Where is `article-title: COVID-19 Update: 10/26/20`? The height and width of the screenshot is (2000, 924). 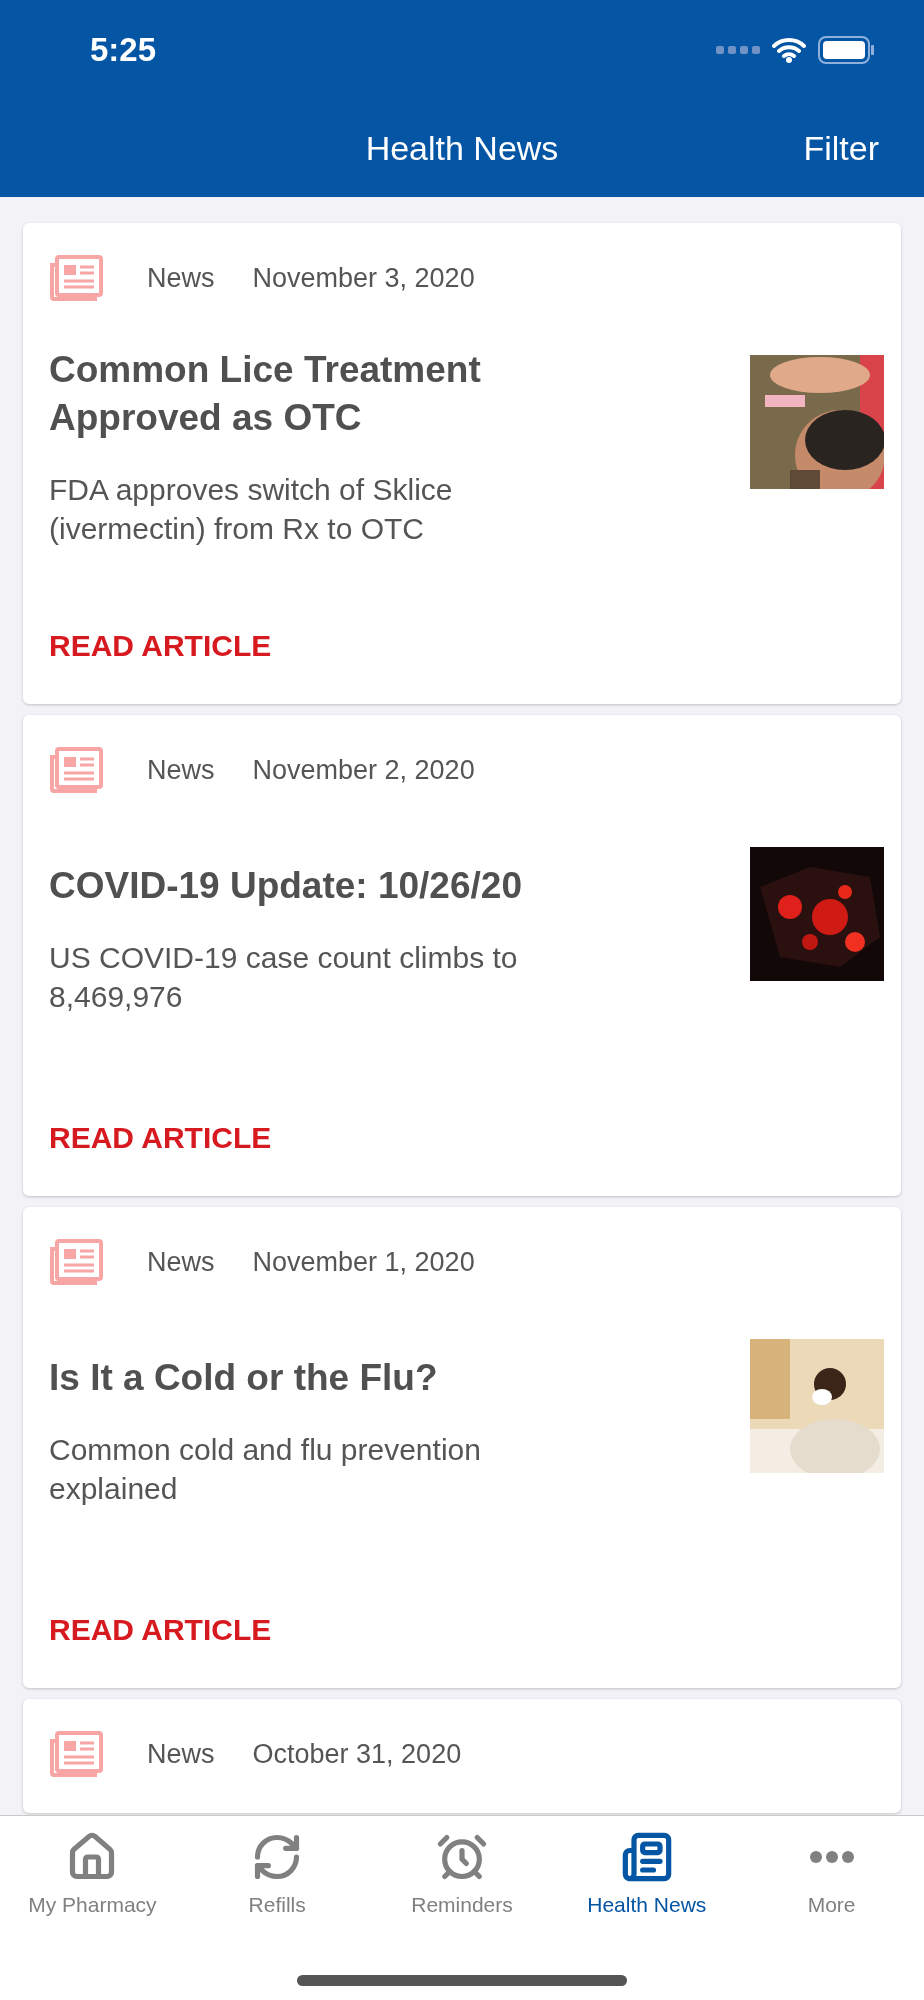
article-title: COVID-19 Update: 10/26/20 is located at coordinates (286, 886).